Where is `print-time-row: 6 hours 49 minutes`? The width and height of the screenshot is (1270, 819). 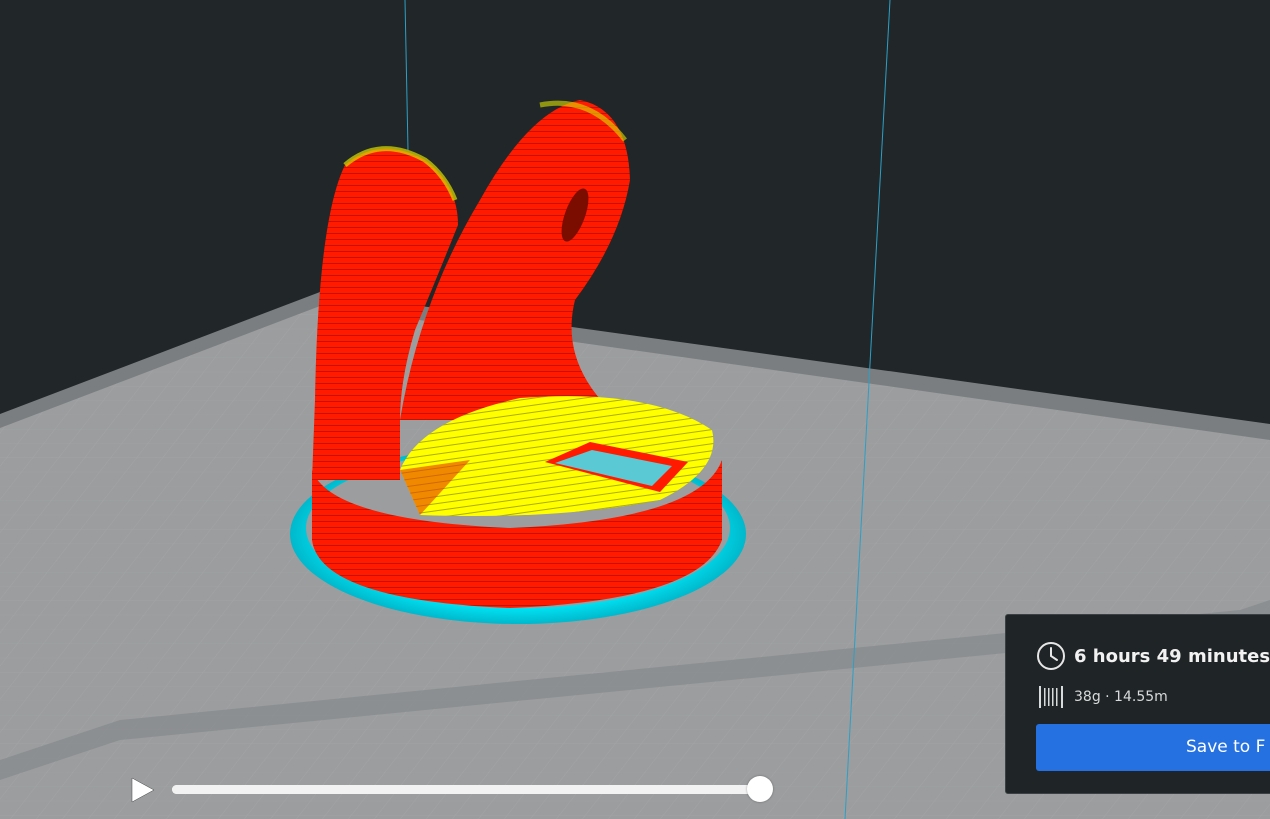 print-time-row: 6 hours 49 minutes is located at coordinates (1153, 656).